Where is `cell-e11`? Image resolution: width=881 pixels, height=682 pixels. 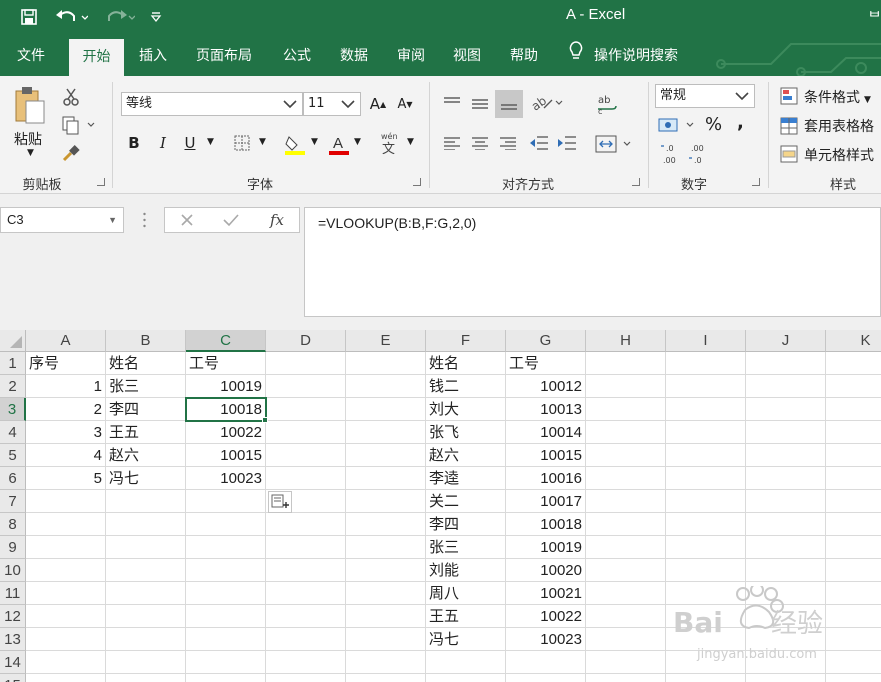
cell-e11 is located at coordinates (386, 593).